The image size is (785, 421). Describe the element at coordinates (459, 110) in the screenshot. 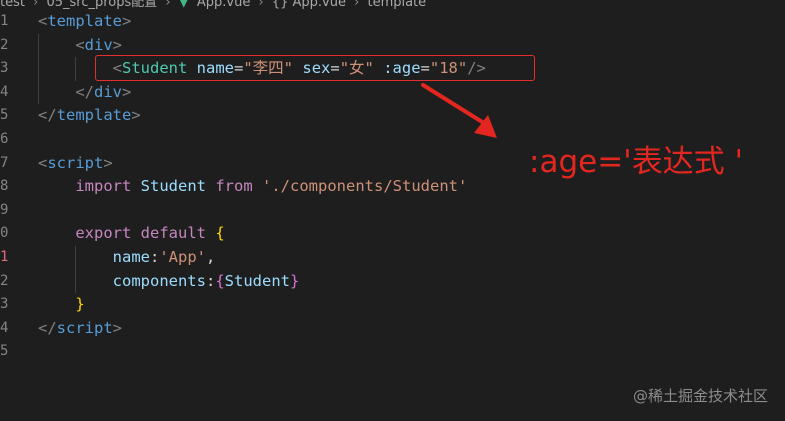

I see `annotation-arrow-icon` at that location.